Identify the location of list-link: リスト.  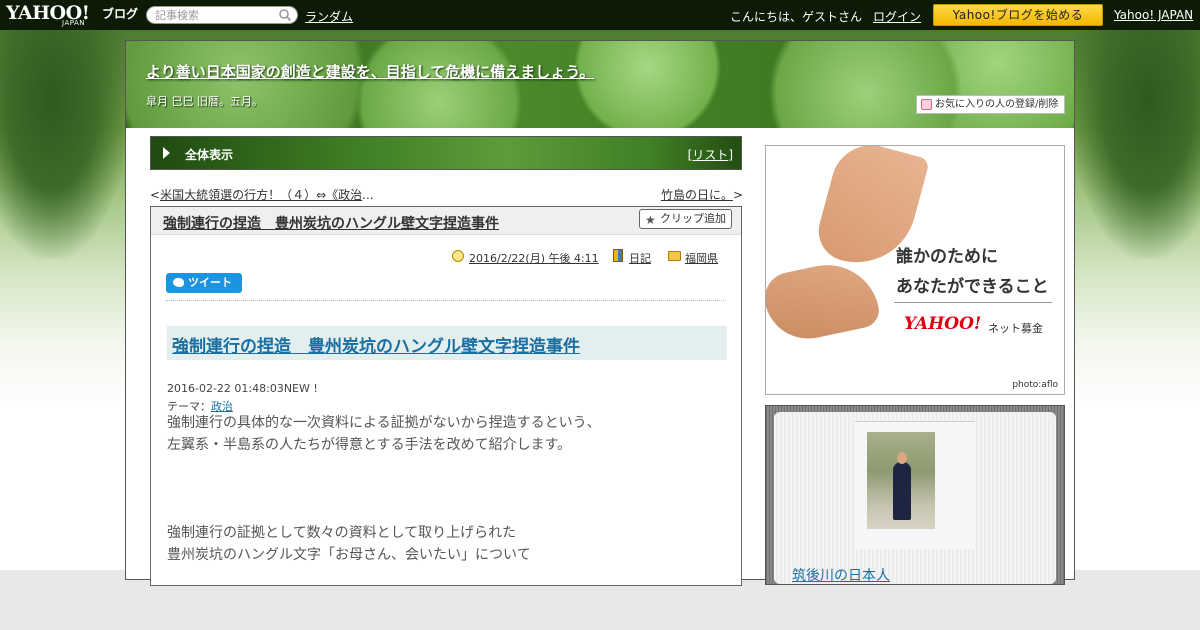
(710, 155).